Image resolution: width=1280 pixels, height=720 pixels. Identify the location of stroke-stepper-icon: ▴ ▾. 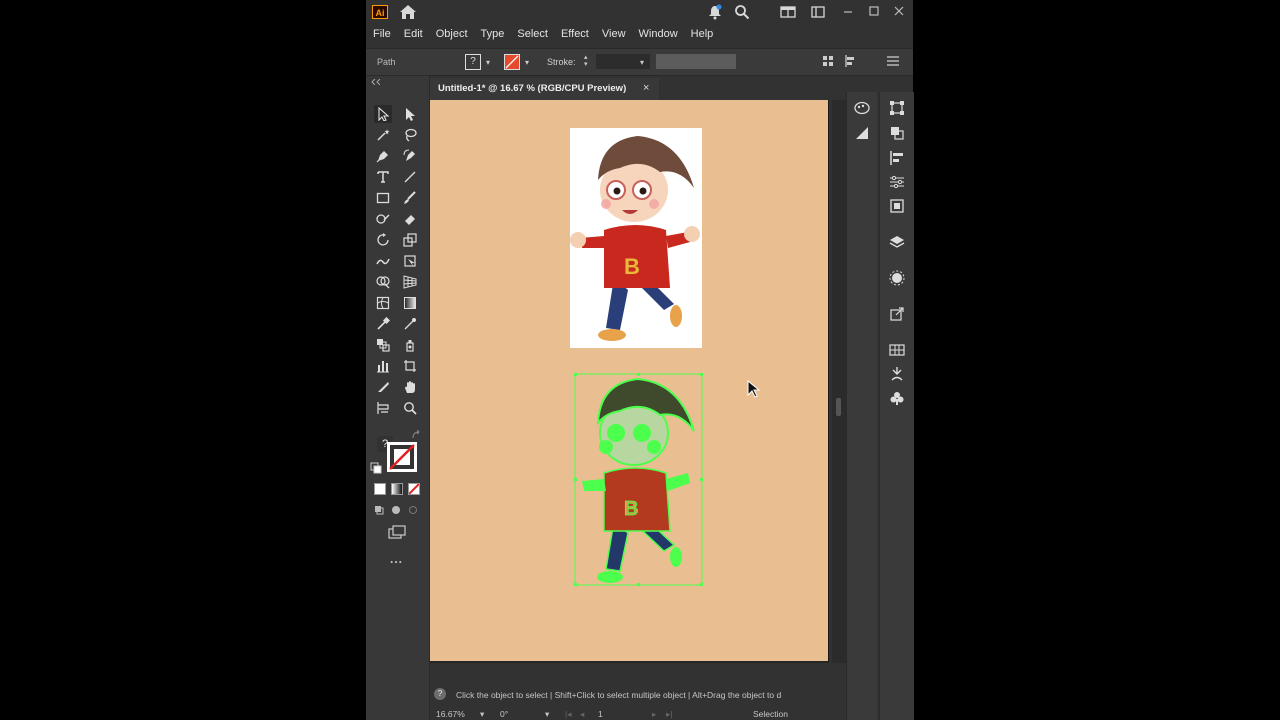
(586, 61).